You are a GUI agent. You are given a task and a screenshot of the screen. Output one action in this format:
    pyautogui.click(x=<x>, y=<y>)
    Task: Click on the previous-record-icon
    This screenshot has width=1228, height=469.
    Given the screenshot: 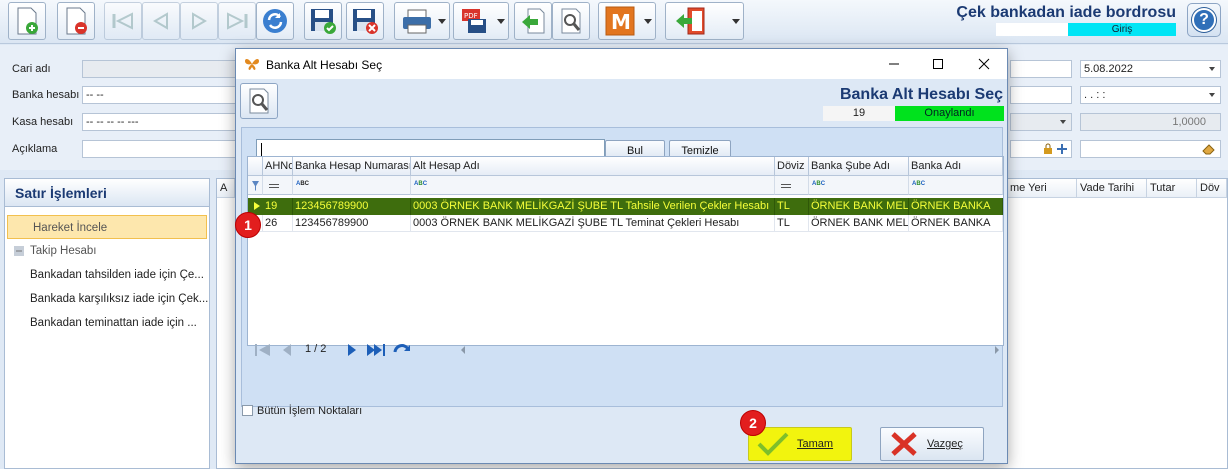 What is the action you would take?
    pyautogui.click(x=160, y=21)
    